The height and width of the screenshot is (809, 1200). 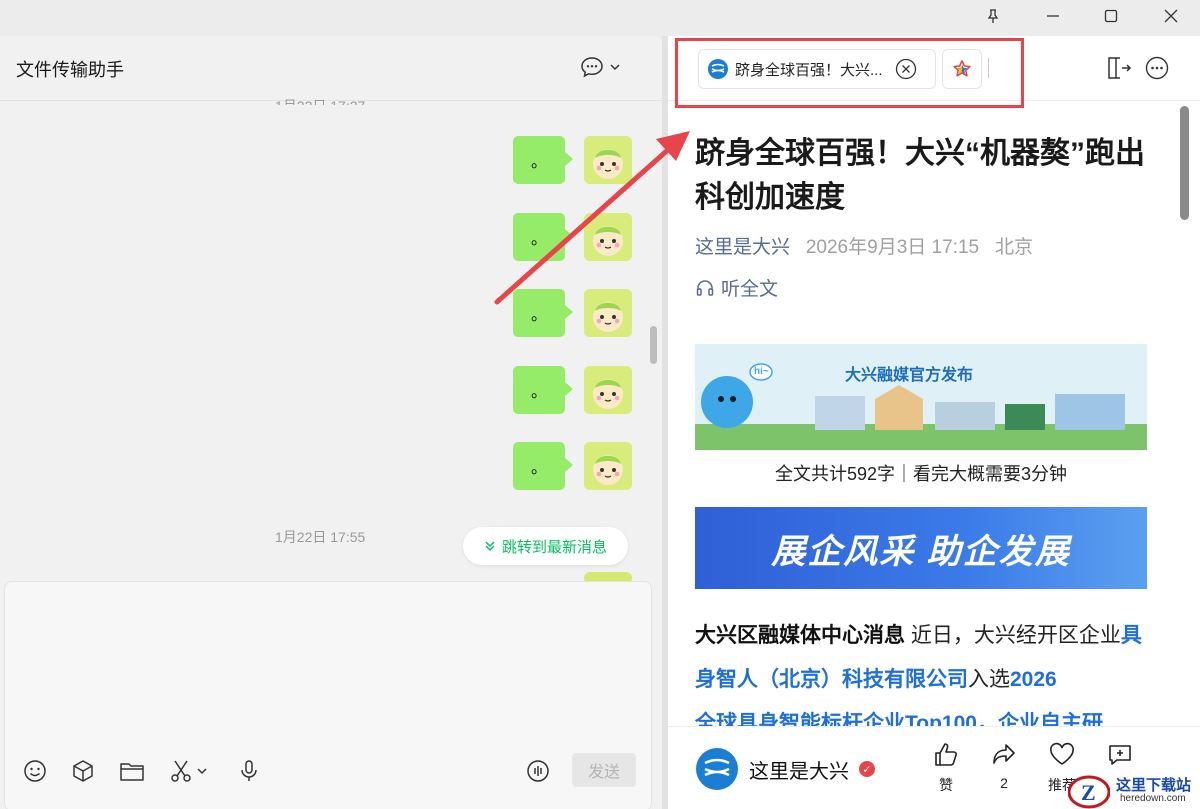 What do you see at coordinates (1153, 798) in the screenshot?
I see `watermark-sub: heredown.com` at bounding box center [1153, 798].